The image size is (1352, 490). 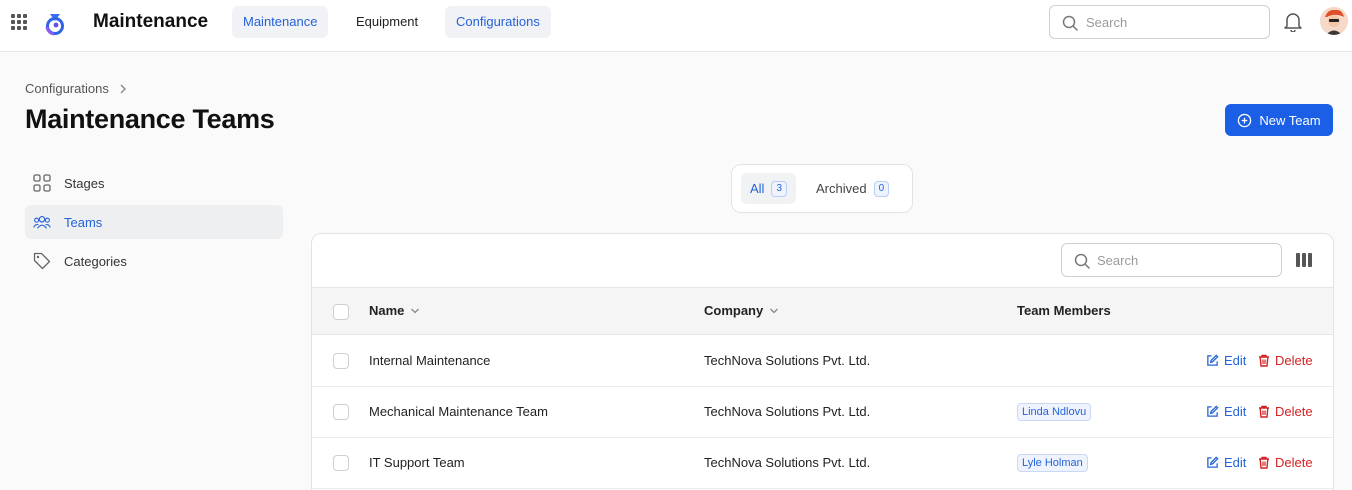 What do you see at coordinates (95, 261) in the screenshot?
I see `sidebar-item-label: Categories` at bounding box center [95, 261].